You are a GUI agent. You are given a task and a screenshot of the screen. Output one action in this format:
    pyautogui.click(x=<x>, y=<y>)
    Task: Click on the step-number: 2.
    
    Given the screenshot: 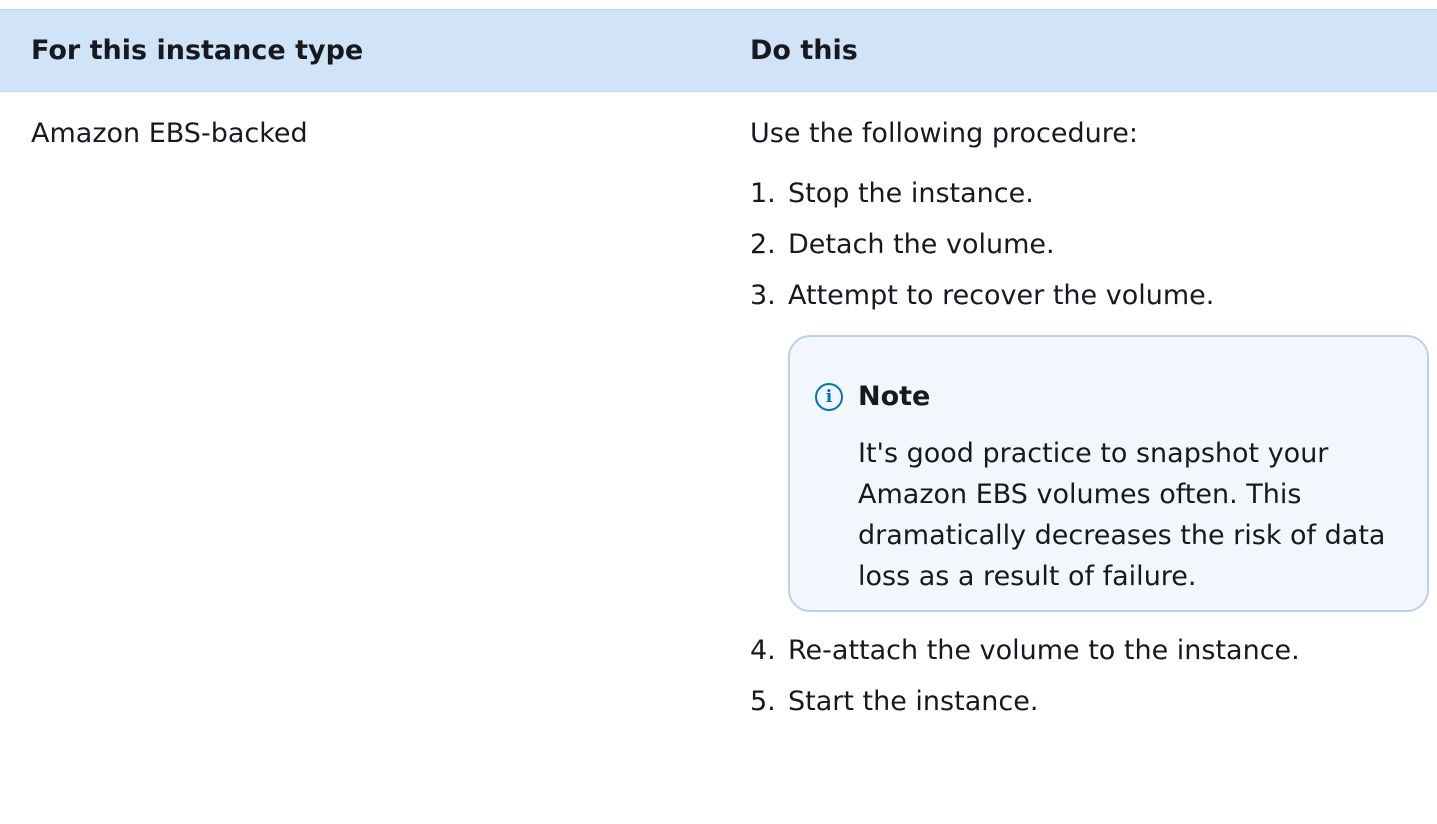 What is the action you would take?
    pyautogui.click(x=763, y=244)
    